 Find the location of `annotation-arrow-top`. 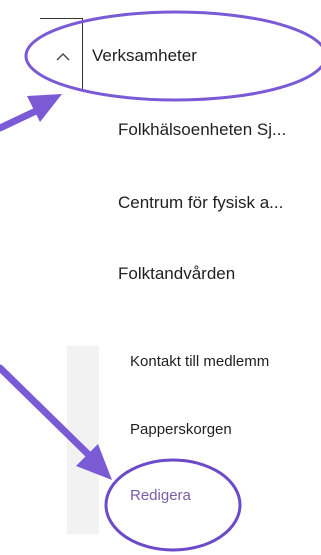

annotation-arrow-top is located at coordinates (21, 119).